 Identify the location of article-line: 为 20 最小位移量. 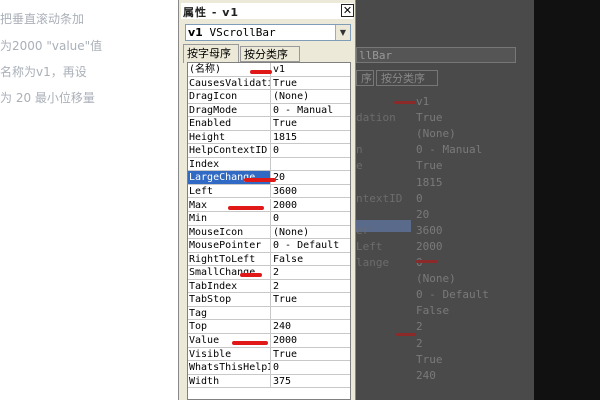
(47, 98).